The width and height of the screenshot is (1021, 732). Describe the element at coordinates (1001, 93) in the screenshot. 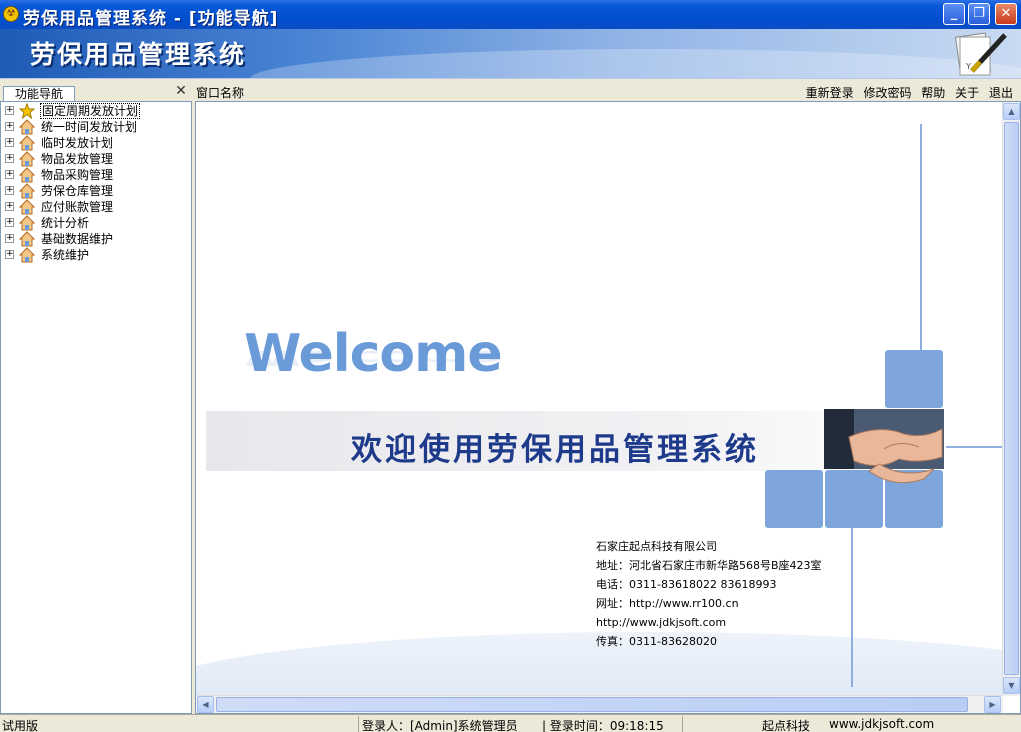

I see `exit-link: 退出` at that location.